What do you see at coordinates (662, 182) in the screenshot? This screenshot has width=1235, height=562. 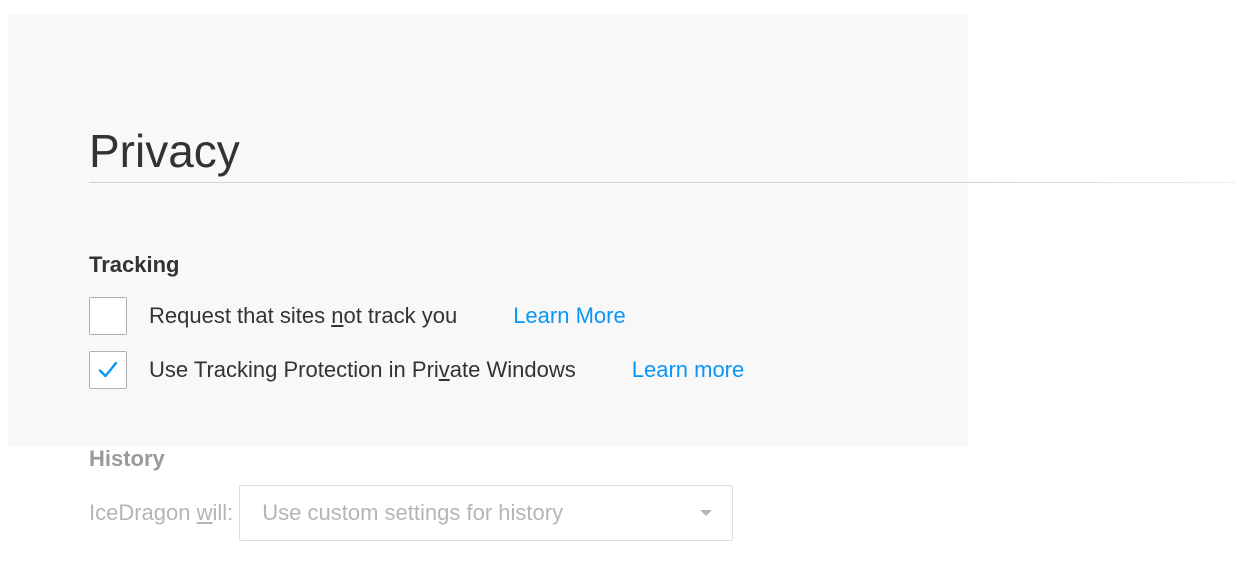 I see `title-divider` at bounding box center [662, 182].